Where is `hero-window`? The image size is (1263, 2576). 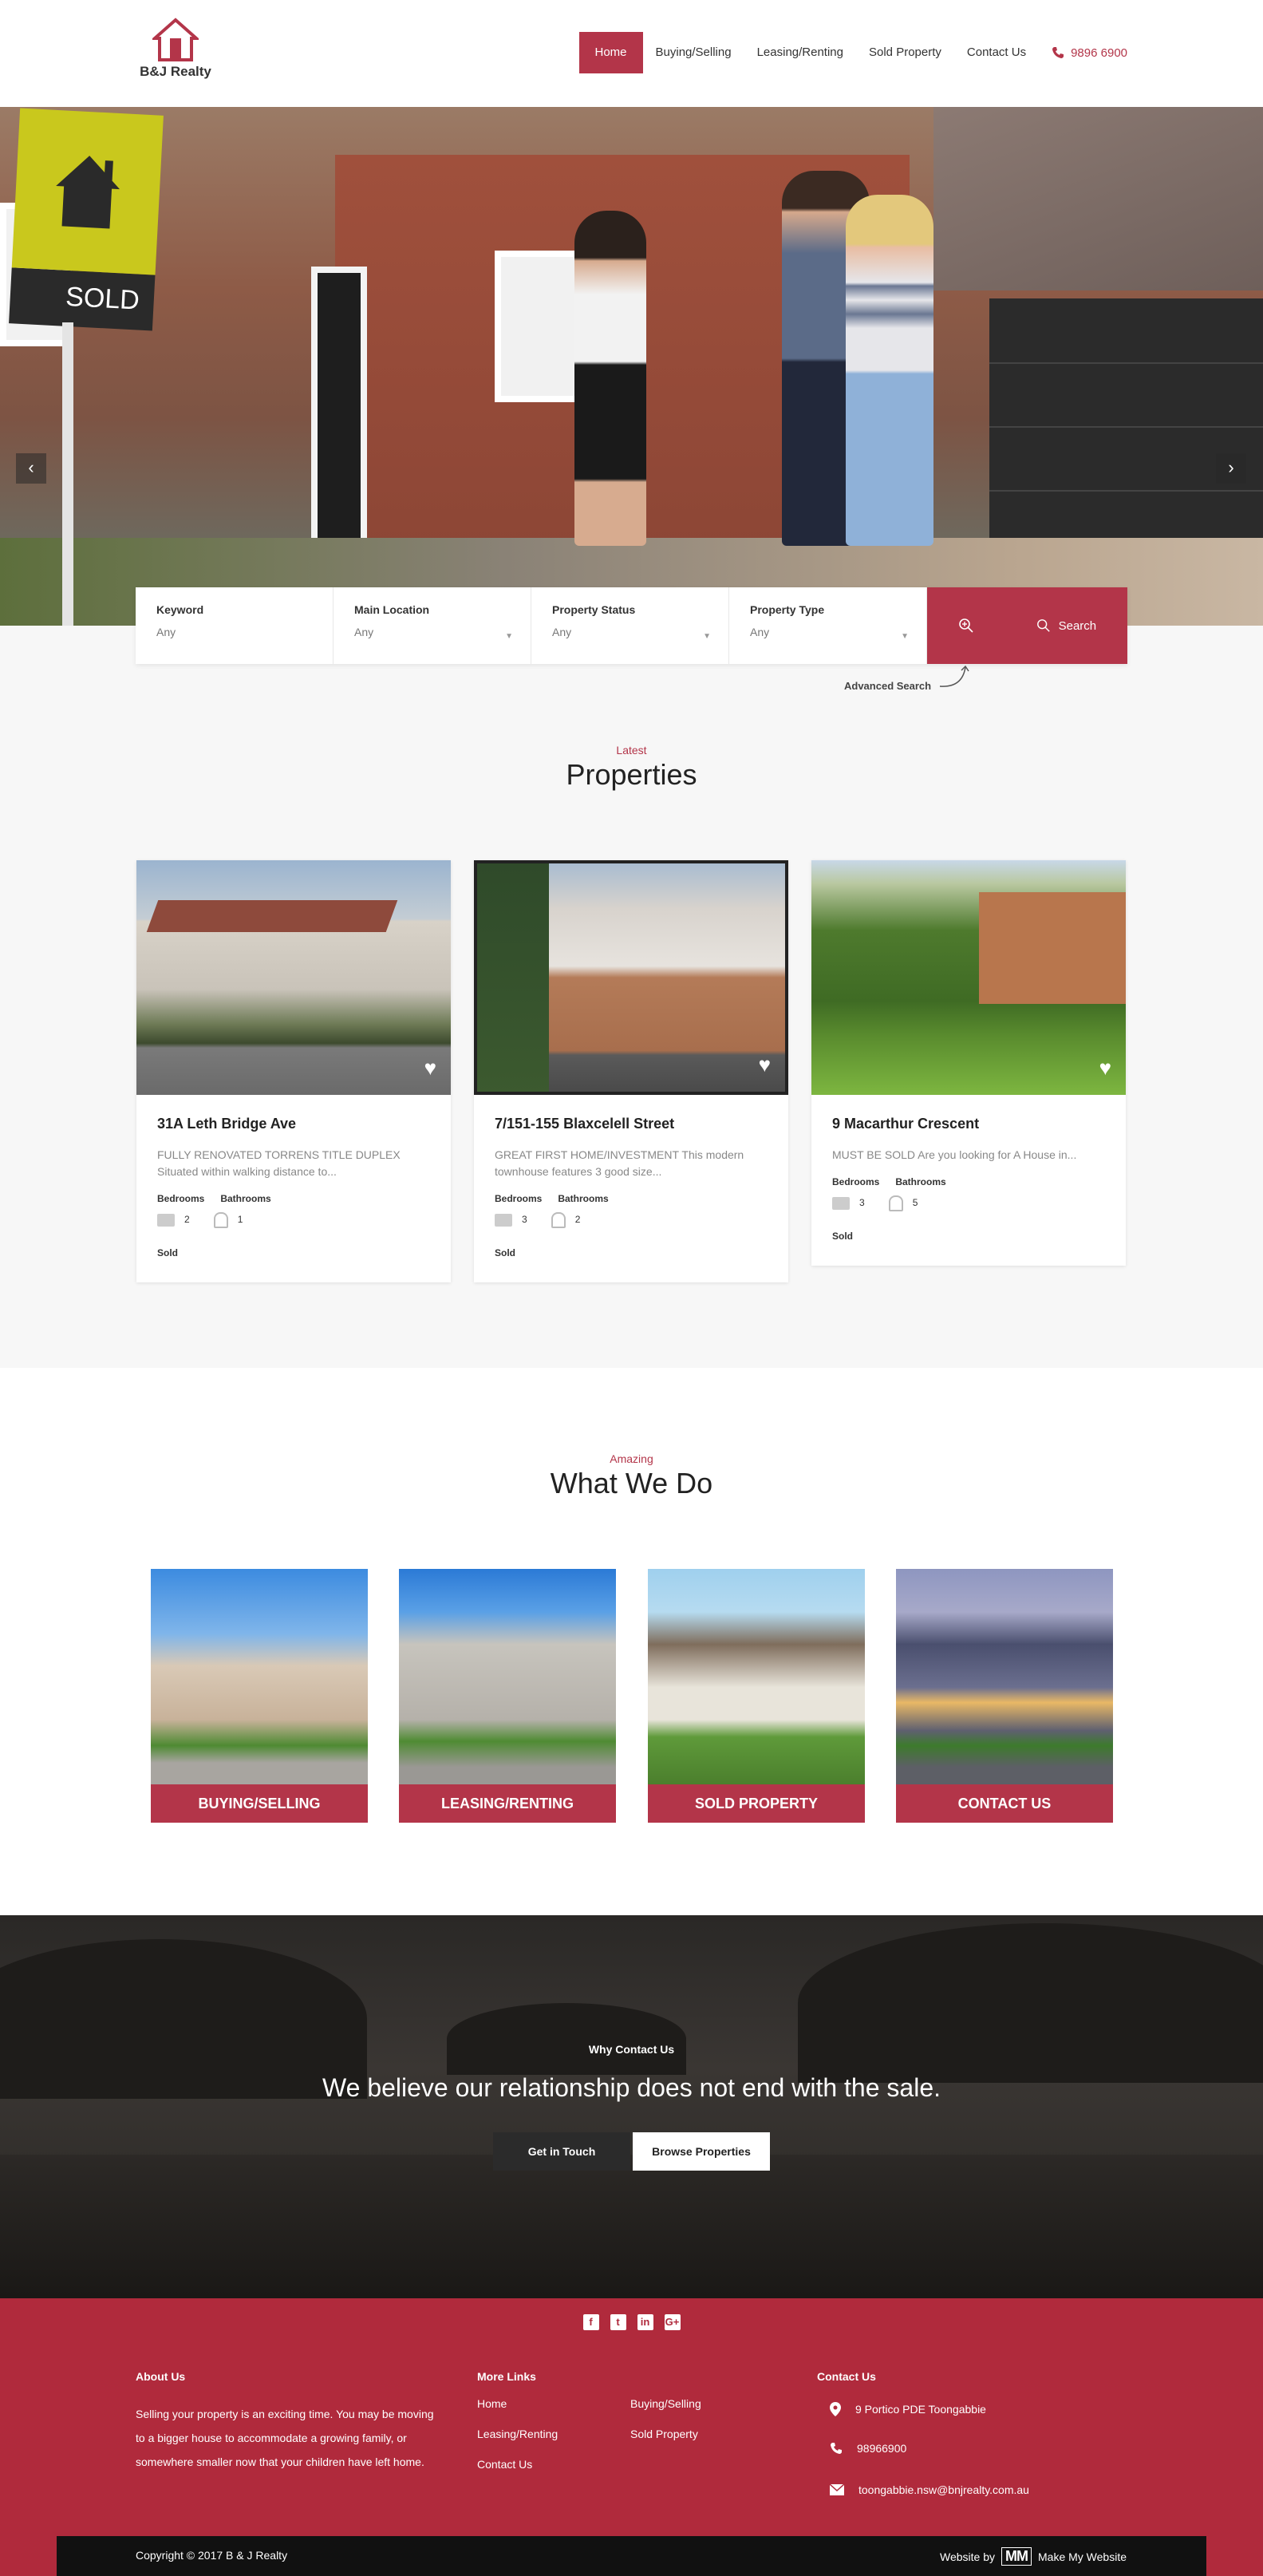
hero-window is located at coordinates (538, 326).